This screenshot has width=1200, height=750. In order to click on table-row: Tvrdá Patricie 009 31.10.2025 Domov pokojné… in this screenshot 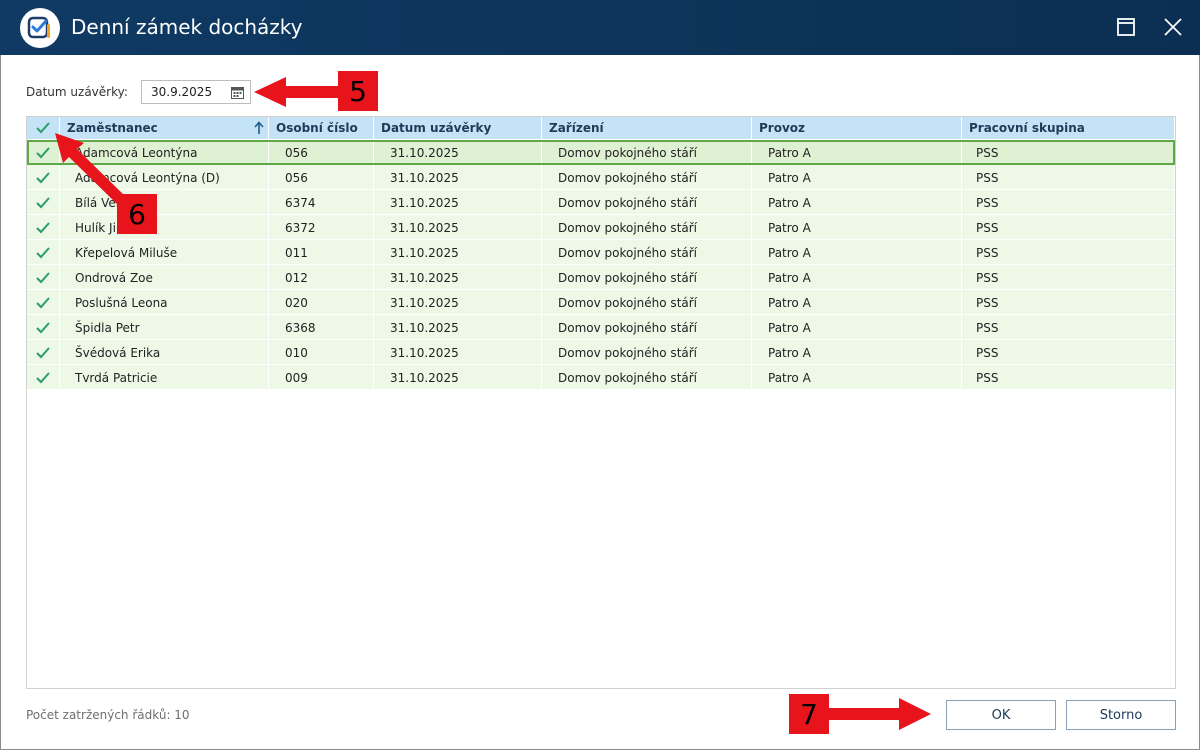, I will do `click(601, 377)`.